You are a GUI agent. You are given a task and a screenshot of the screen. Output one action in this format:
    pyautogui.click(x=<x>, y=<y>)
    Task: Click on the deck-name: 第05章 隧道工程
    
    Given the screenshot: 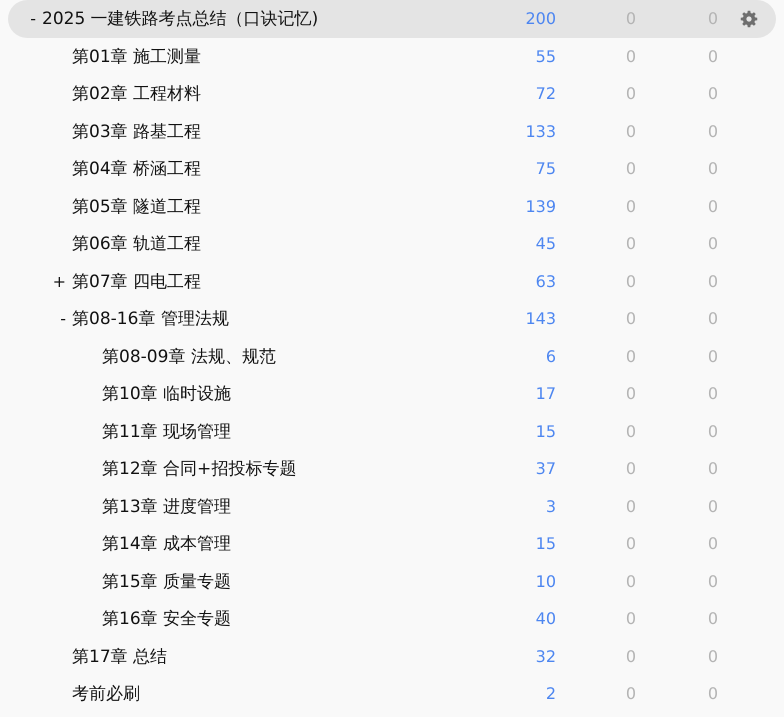 What is the action you would take?
    pyautogui.click(x=137, y=206)
    